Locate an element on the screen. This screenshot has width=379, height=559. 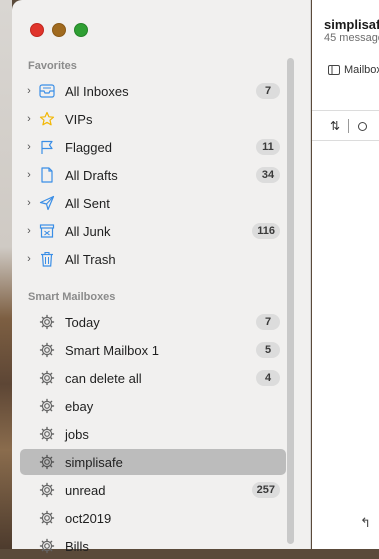
sidebar-item-all-drafts: › All Drafts 34 is located at coordinates (153, 175).